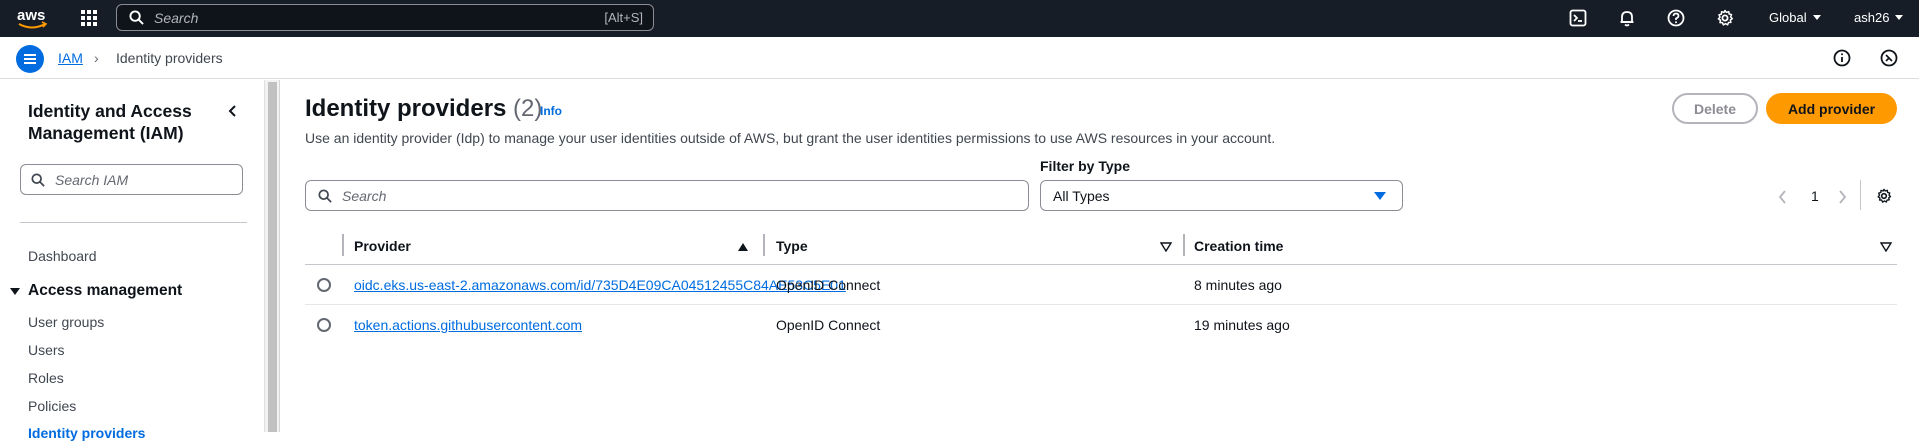 The image size is (1919, 441). What do you see at coordinates (1221, 195) in the screenshot?
I see `type-filter-select: All Types` at bounding box center [1221, 195].